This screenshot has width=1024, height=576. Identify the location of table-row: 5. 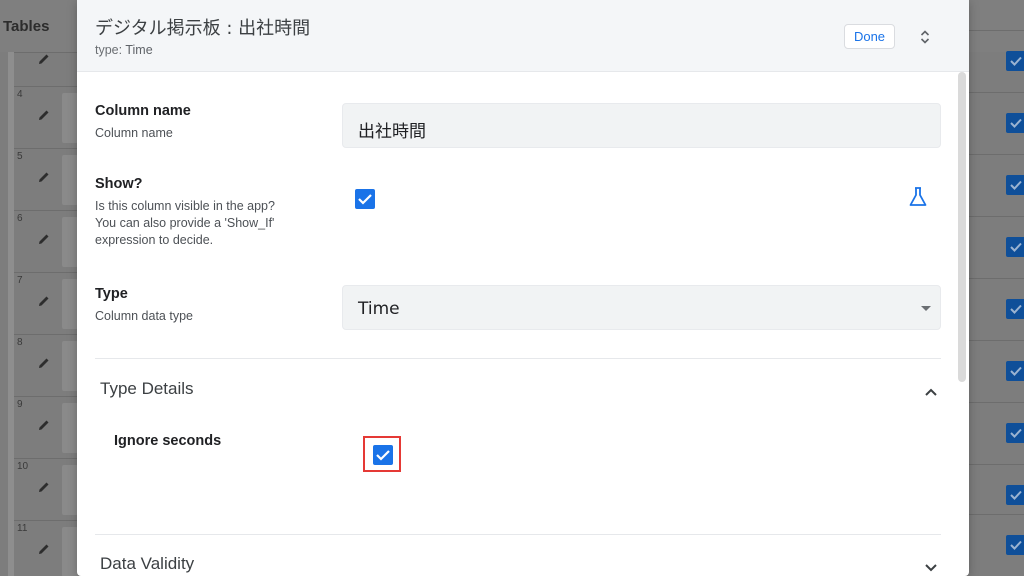
(46, 179).